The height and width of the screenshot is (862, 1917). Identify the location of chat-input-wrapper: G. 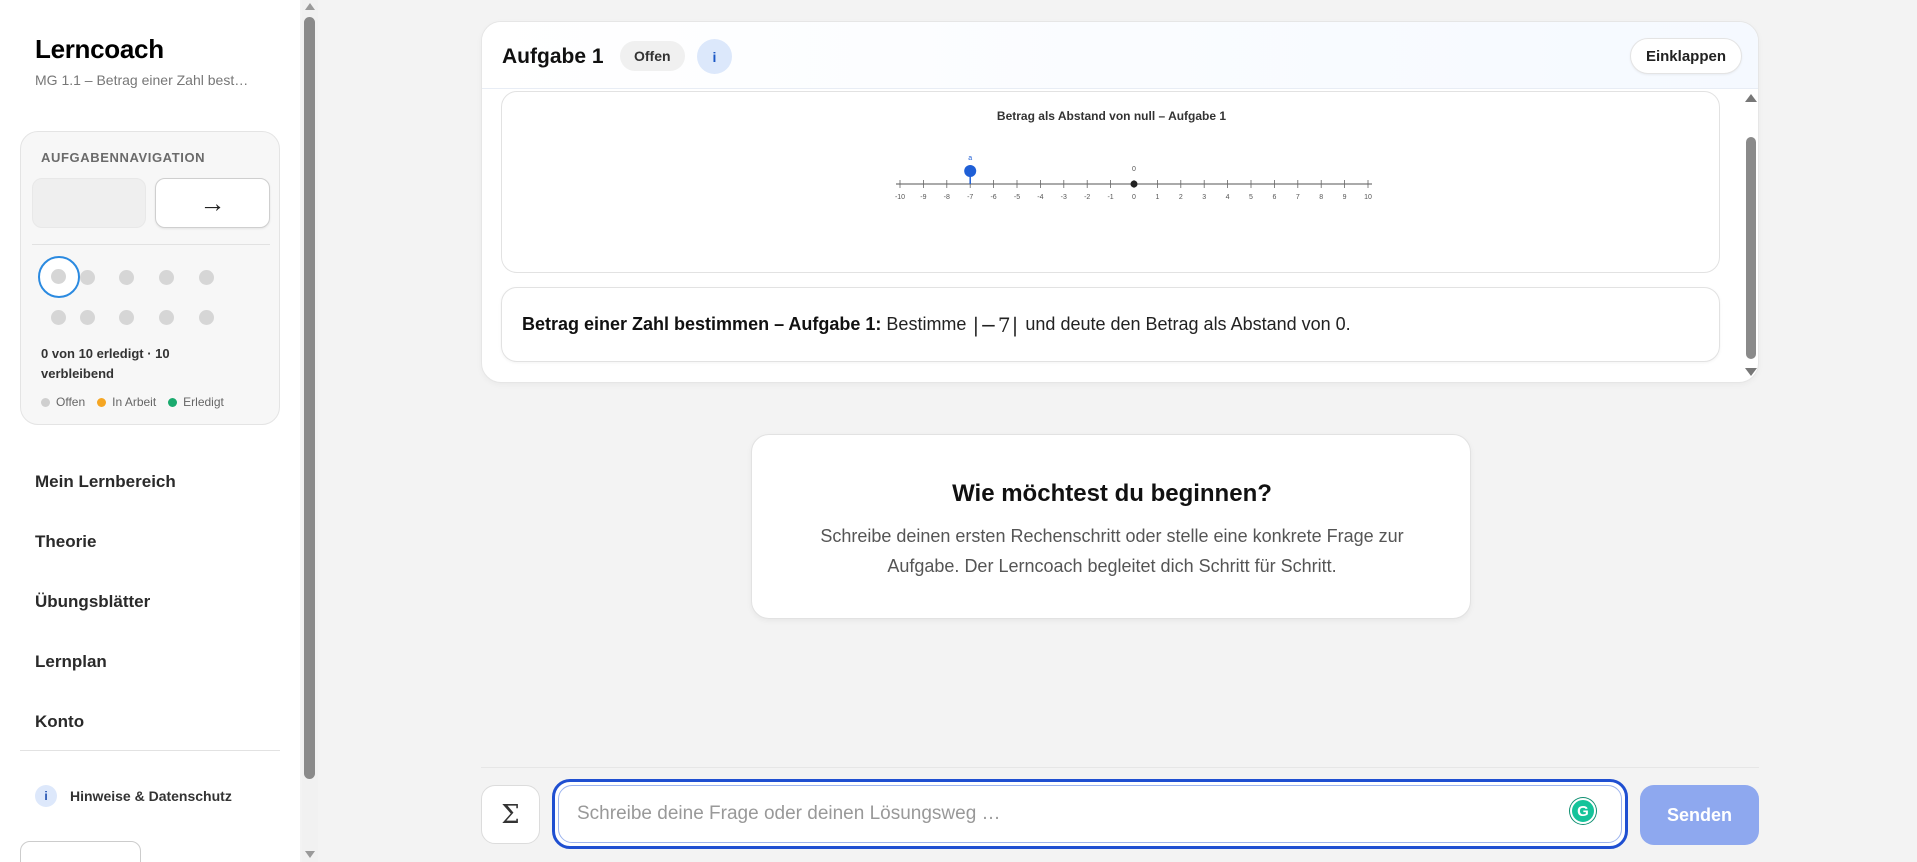
(1090, 814).